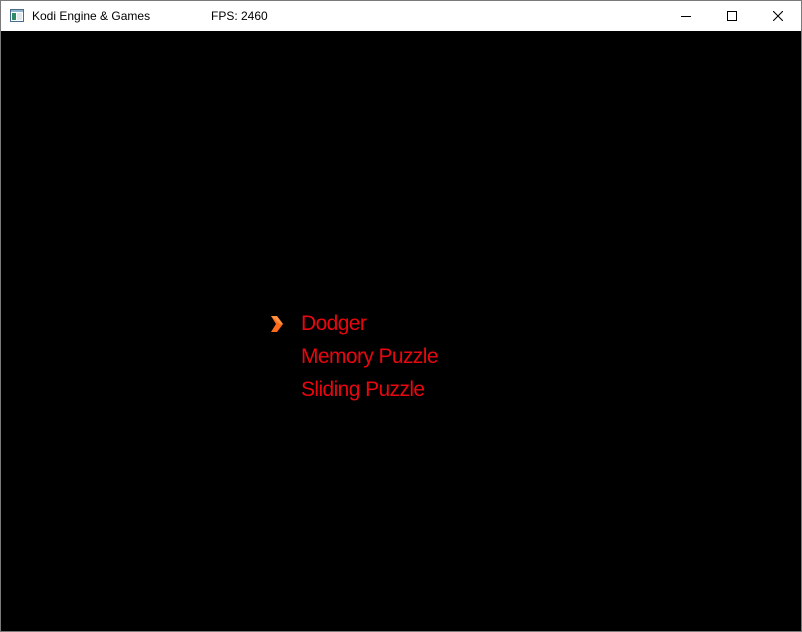 The image size is (802, 632). I want to click on maximize-icon, so click(732, 16).